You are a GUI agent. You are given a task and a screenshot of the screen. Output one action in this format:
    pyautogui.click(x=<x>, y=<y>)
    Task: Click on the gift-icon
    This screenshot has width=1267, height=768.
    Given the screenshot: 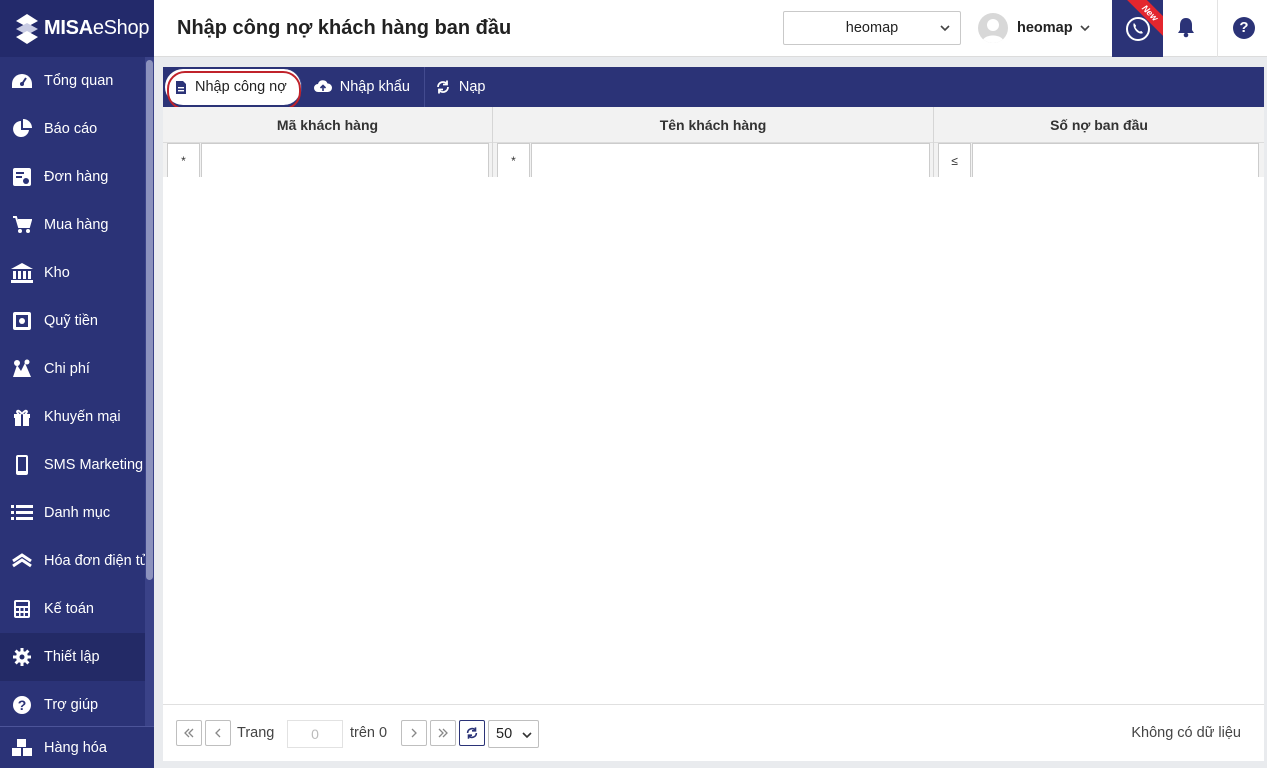 What is the action you would take?
    pyautogui.click(x=22, y=417)
    